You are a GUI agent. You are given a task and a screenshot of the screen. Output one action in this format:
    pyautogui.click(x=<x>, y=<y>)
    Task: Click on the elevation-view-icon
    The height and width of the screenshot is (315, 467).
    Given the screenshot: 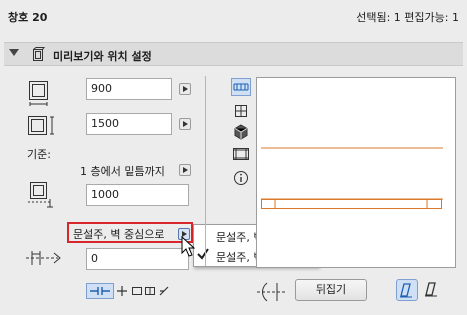 What is the action you would take?
    pyautogui.click(x=241, y=154)
    